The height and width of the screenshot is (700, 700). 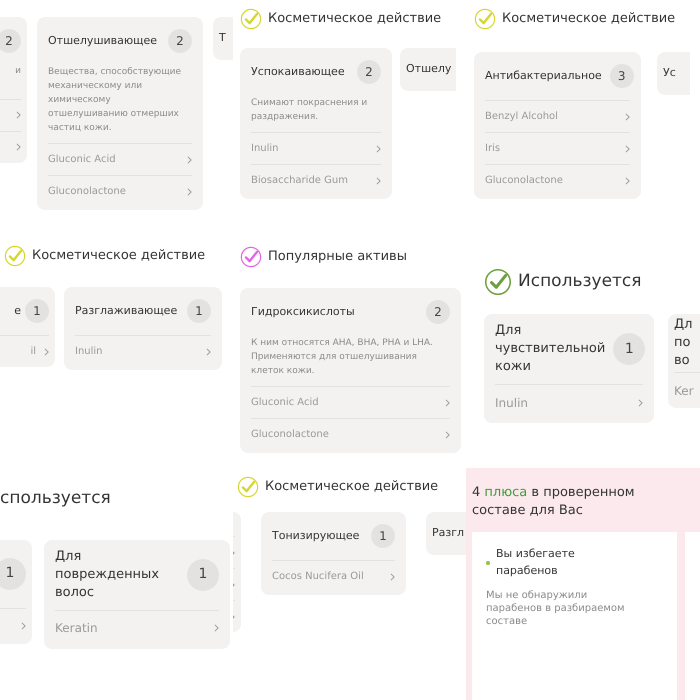 What do you see at coordinates (342, 357) in the screenshot?
I see `card-description: К ним относятся AHA, BHA, PHA и LHA. Применяются для отшелушивания клеток кожи.` at bounding box center [342, 357].